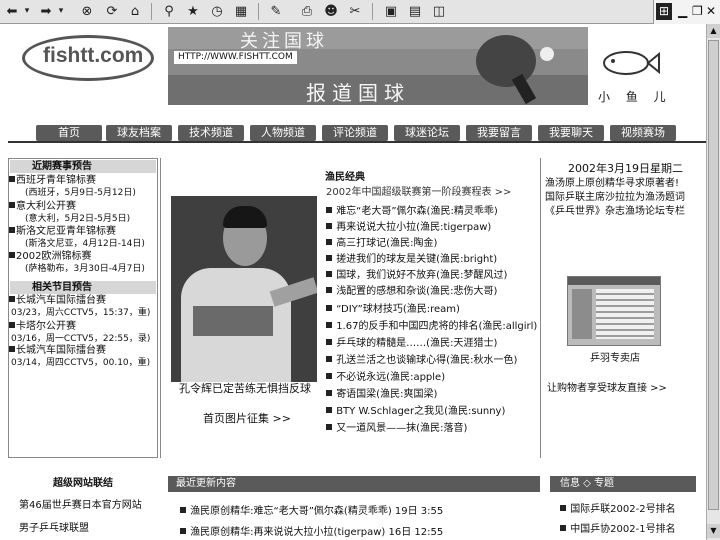  Describe the element at coordinates (276, 11) in the screenshot. I see `edit-icon: ✎` at that location.